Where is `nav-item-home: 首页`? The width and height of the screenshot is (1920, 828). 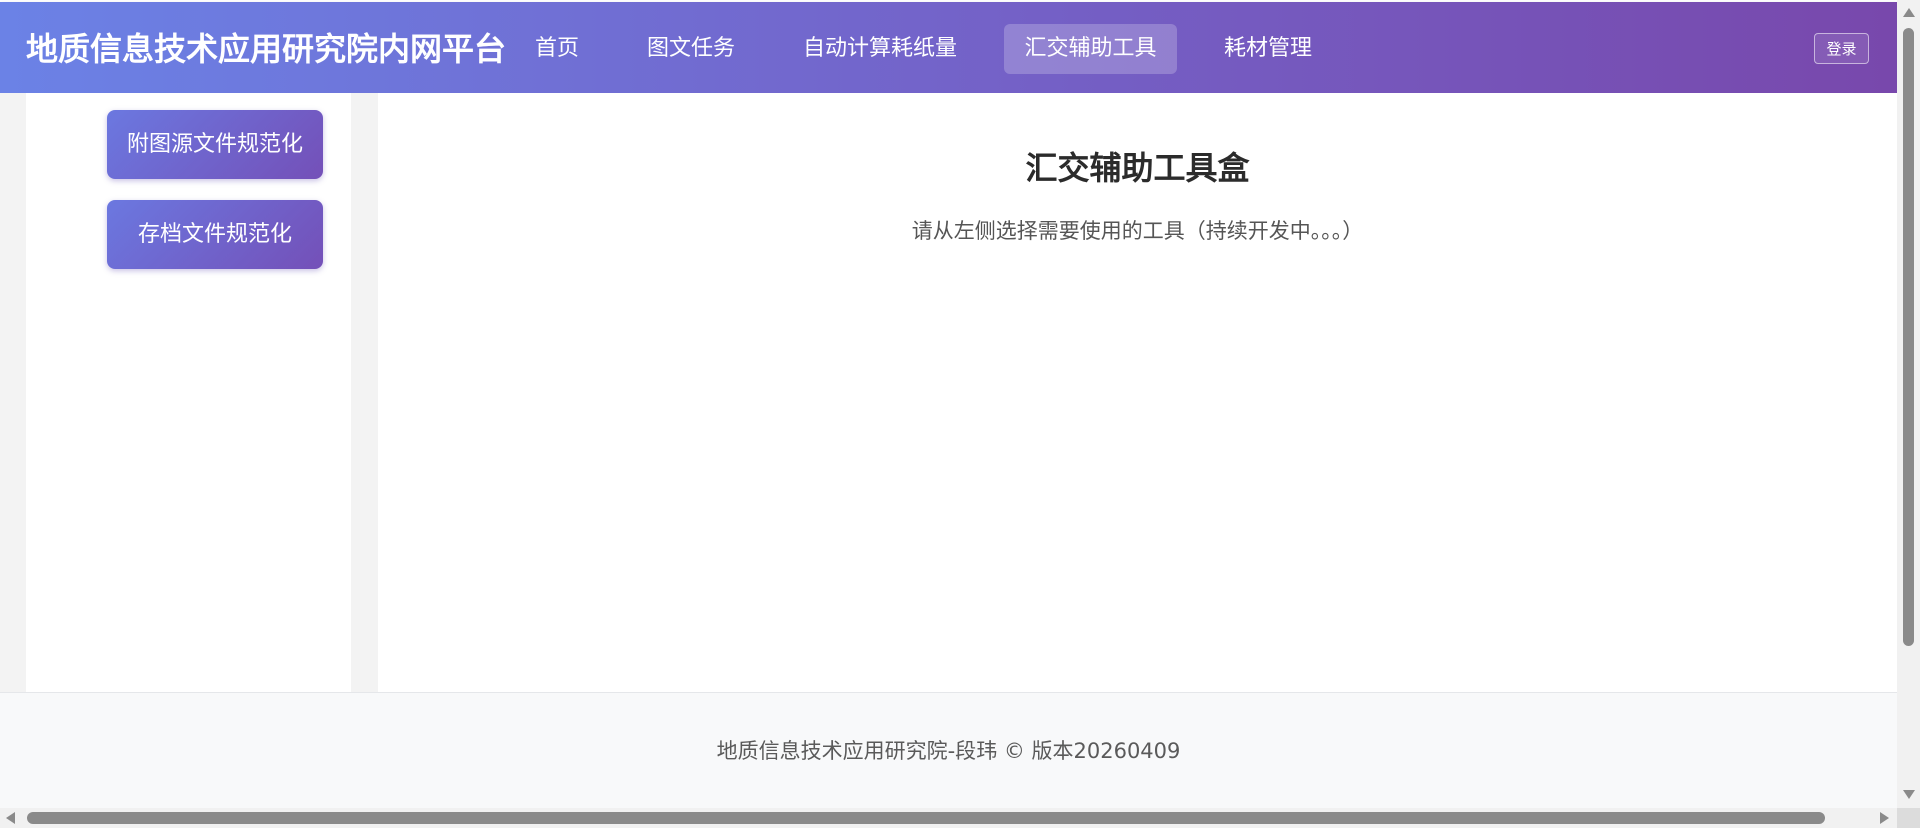 nav-item-home: 首页 is located at coordinates (557, 49).